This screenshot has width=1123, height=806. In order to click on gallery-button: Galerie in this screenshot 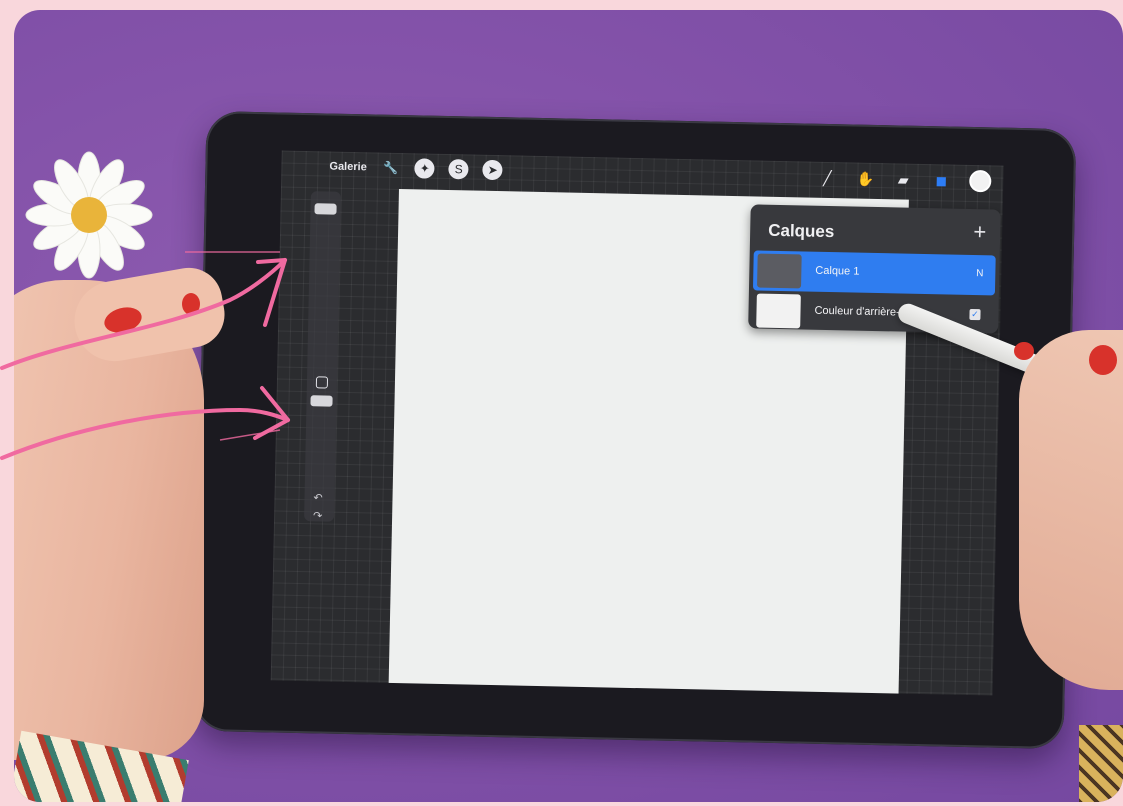, I will do `click(348, 167)`.